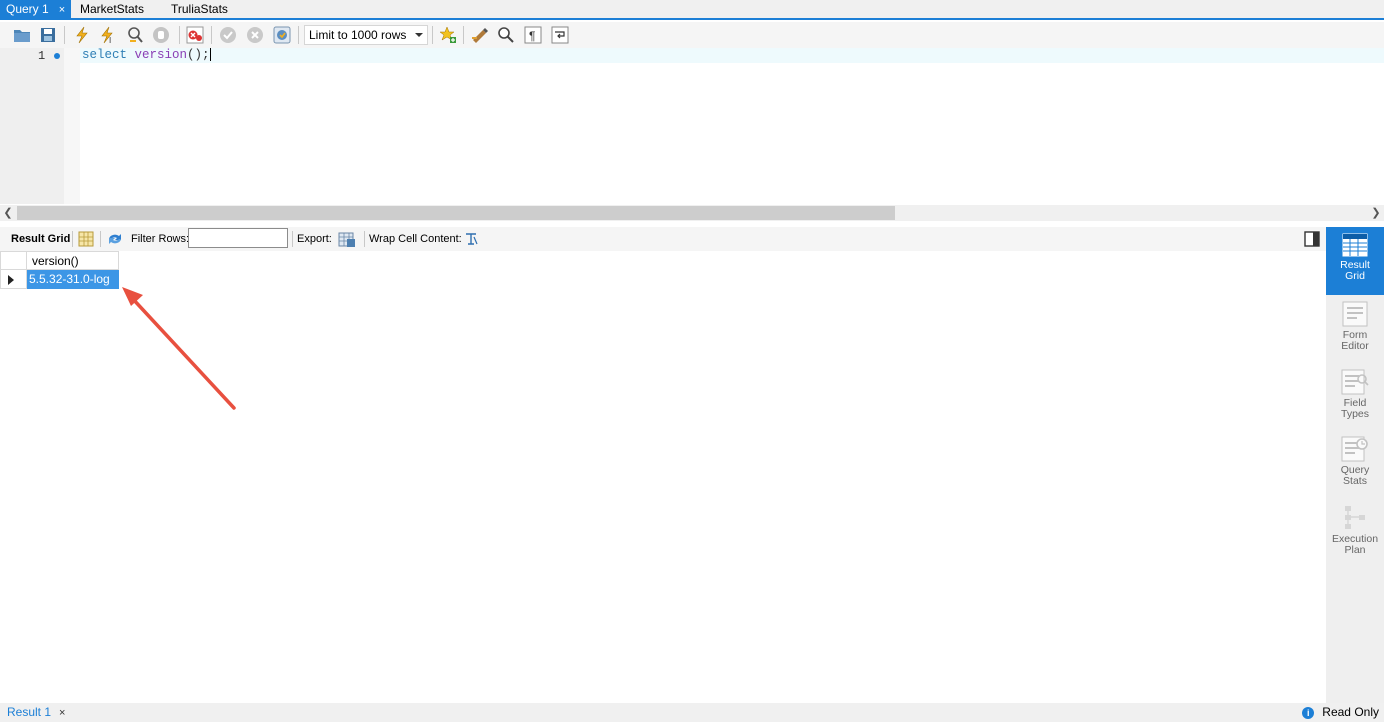 The image size is (1384, 723). I want to click on side-query-stats-button: Query Stats, so click(1355, 466).